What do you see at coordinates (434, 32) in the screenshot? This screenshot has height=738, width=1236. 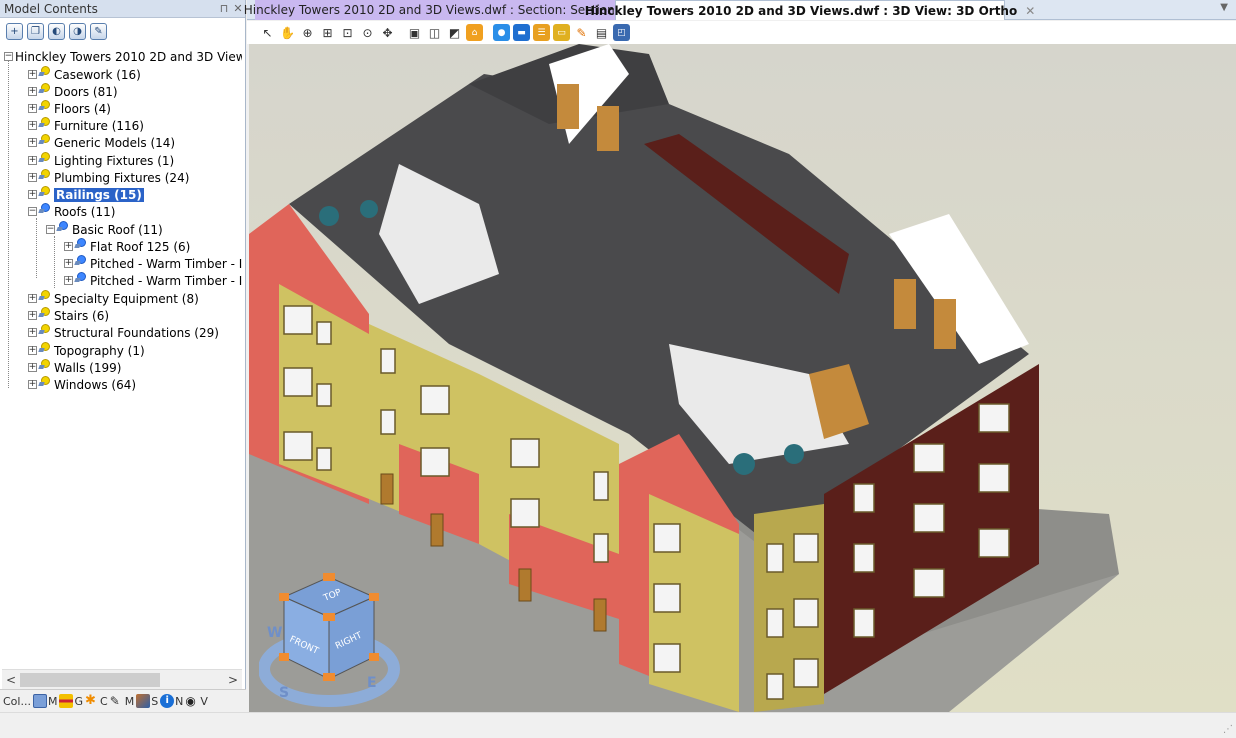 I see `cube-side-icon: ◫` at bounding box center [434, 32].